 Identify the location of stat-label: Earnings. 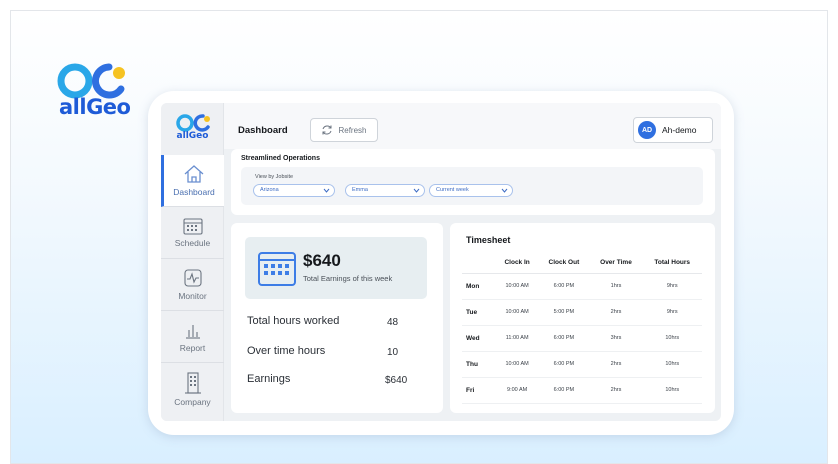
(269, 379).